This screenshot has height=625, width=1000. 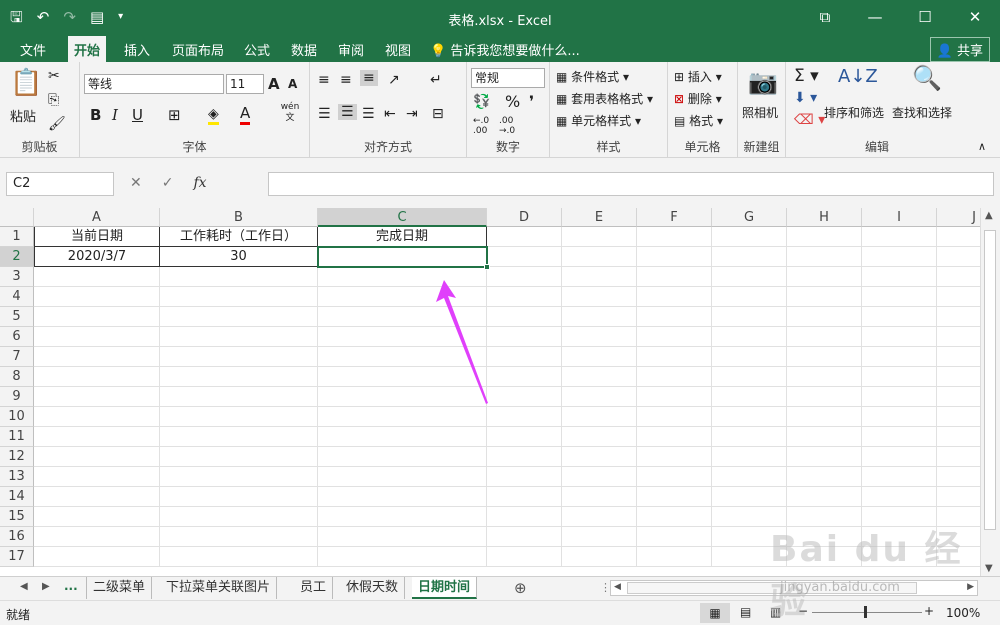 I want to click on format-cells-button: ▤ 格式 ▾, so click(x=698, y=120).